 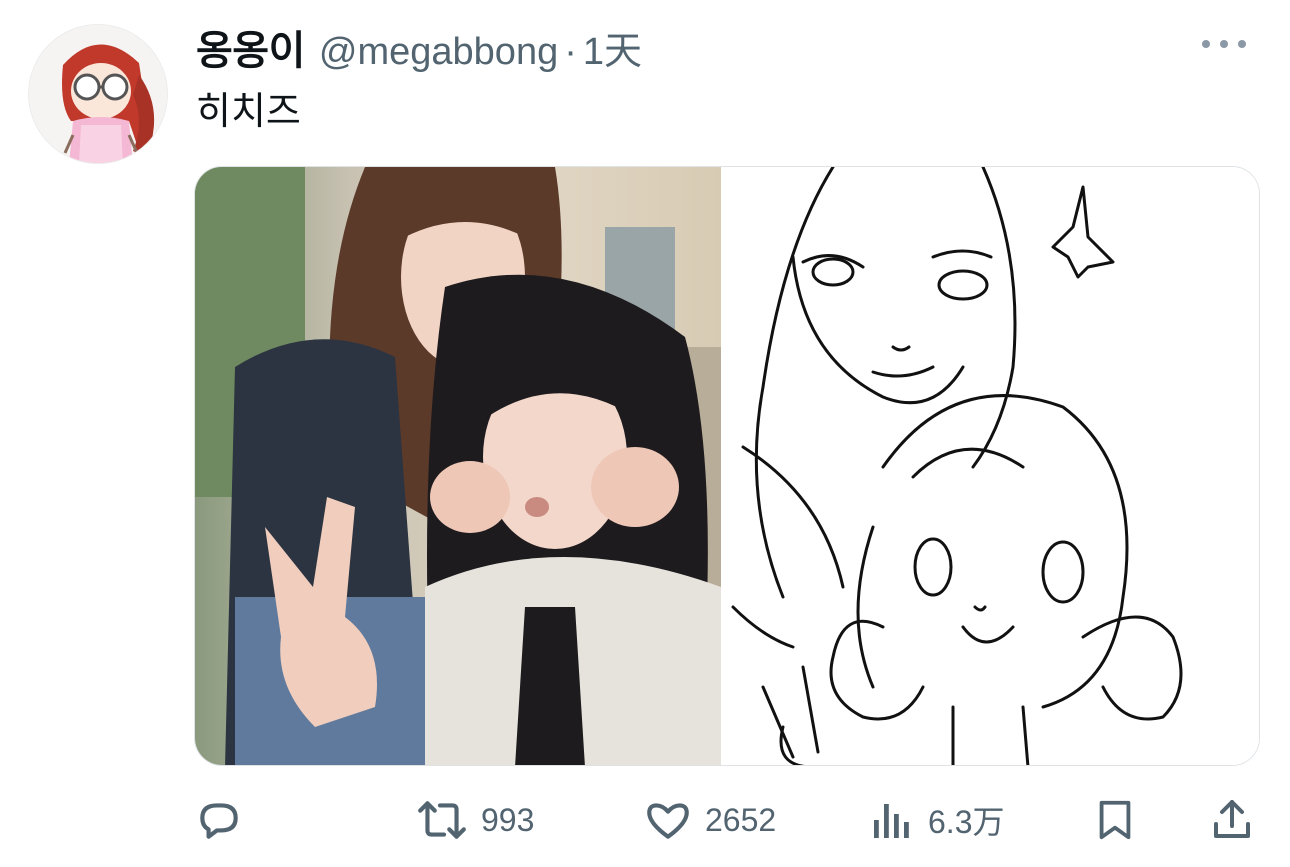 I want to click on tweet-actions: 993 2652 6.3万, so click(x=645, y=820).